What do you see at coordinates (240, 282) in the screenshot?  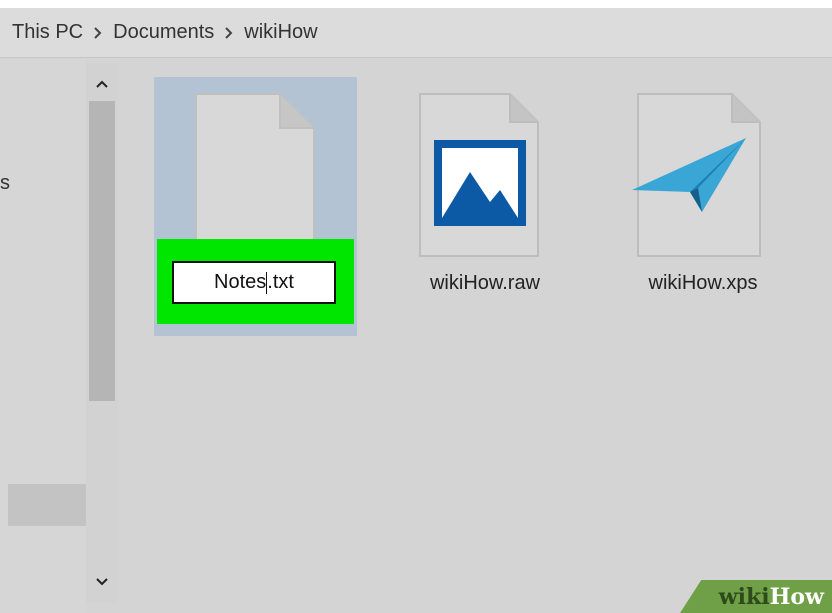 I see `filename-before-caret: Notes` at bounding box center [240, 282].